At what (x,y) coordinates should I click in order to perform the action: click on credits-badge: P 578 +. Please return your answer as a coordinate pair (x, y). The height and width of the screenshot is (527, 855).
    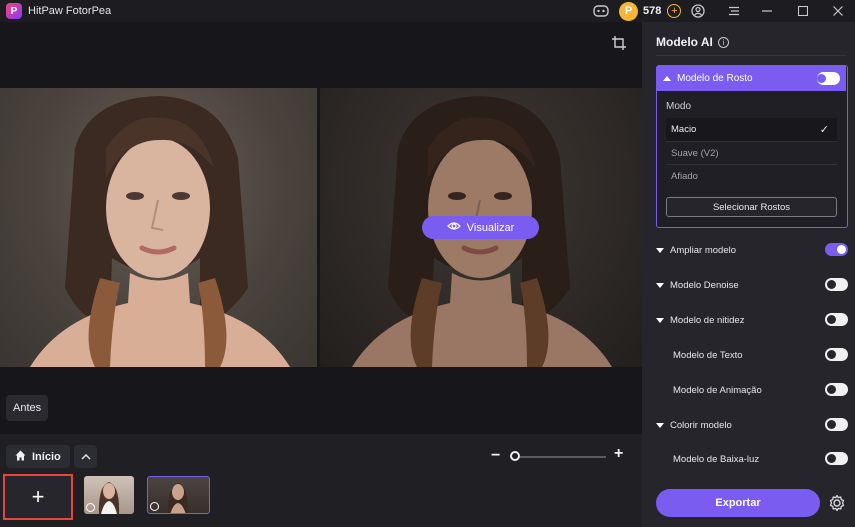
    Looking at the image, I should click on (650, 11).